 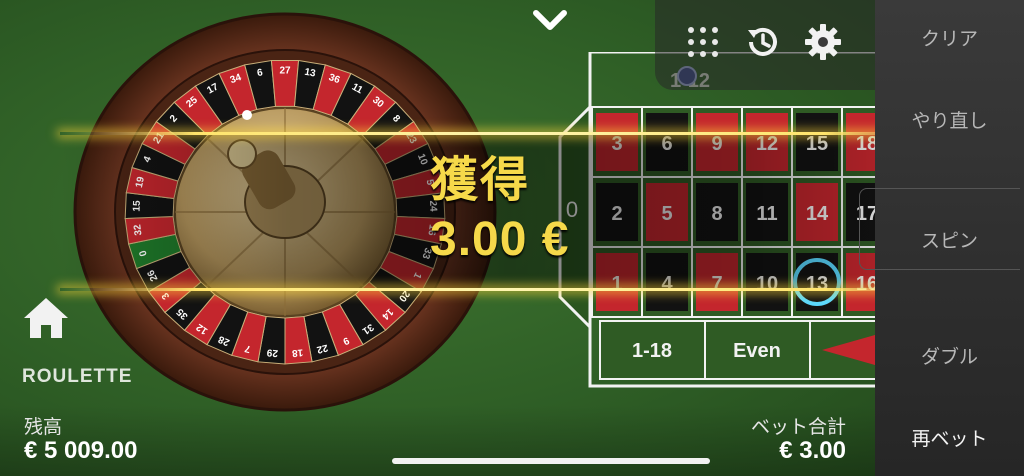 What do you see at coordinates (510, 133) in the screenshot?
I see `win-banner-top-line` at bounding box center [510, 133].